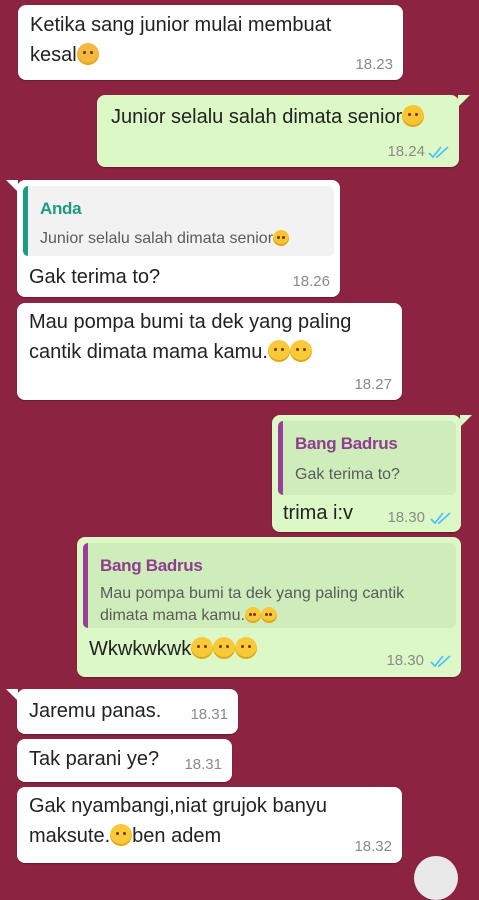  Describe the element at coordinates (373, 384) in the screenshot. I see `message-time: 18.27` at that location.